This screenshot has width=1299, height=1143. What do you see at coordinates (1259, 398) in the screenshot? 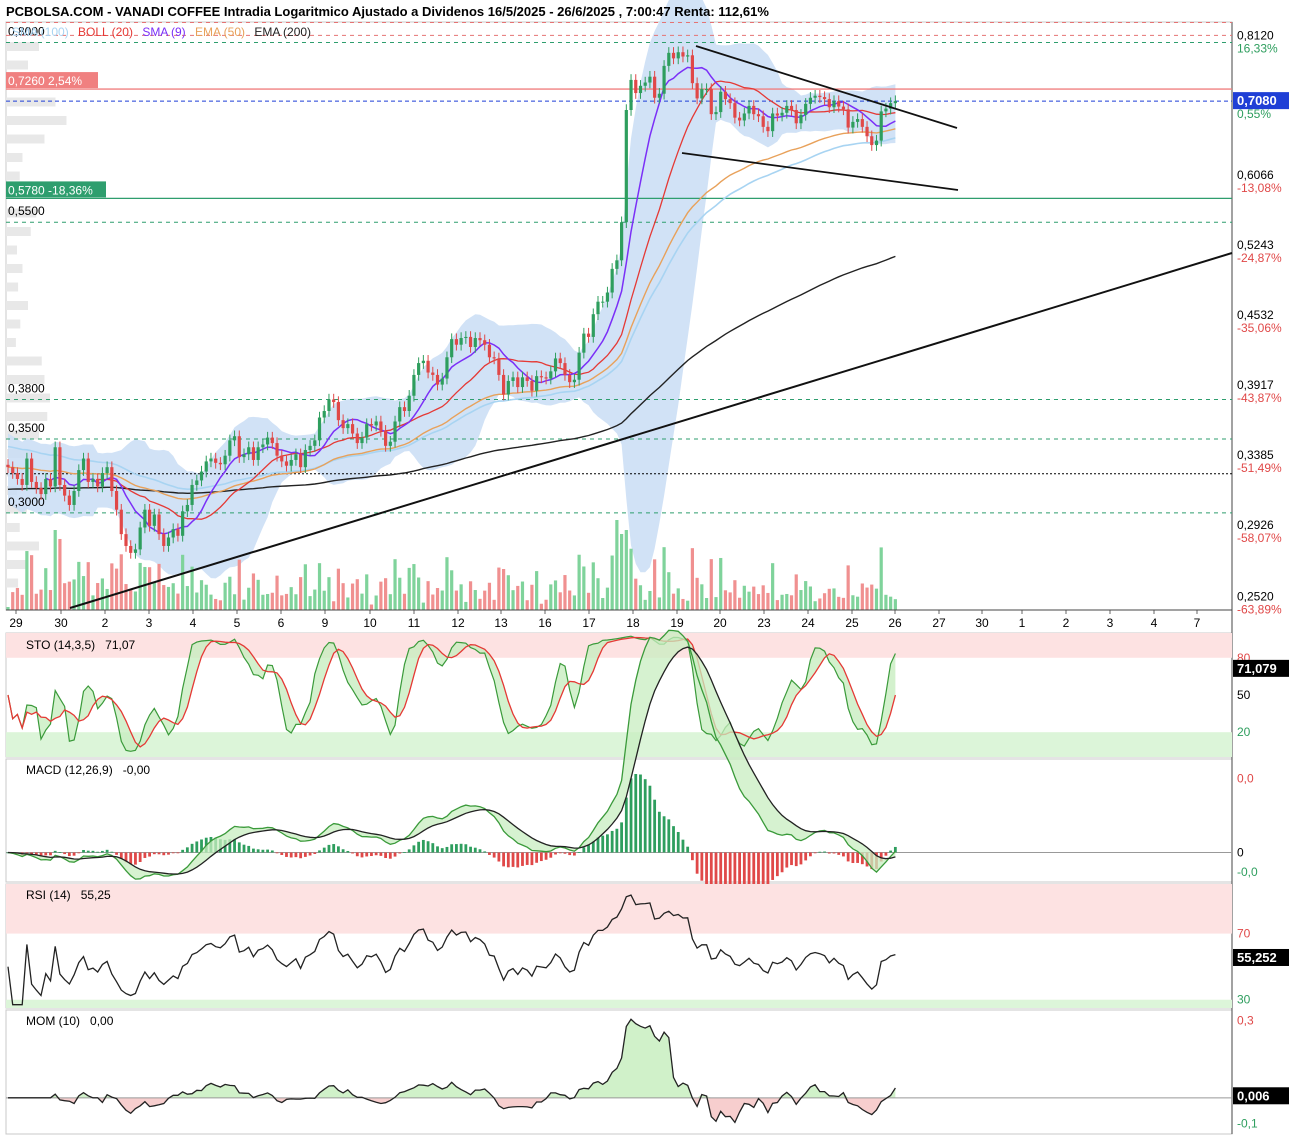
I see `price-axis-pct: -43,87%` at bounding box center [1259, 398].